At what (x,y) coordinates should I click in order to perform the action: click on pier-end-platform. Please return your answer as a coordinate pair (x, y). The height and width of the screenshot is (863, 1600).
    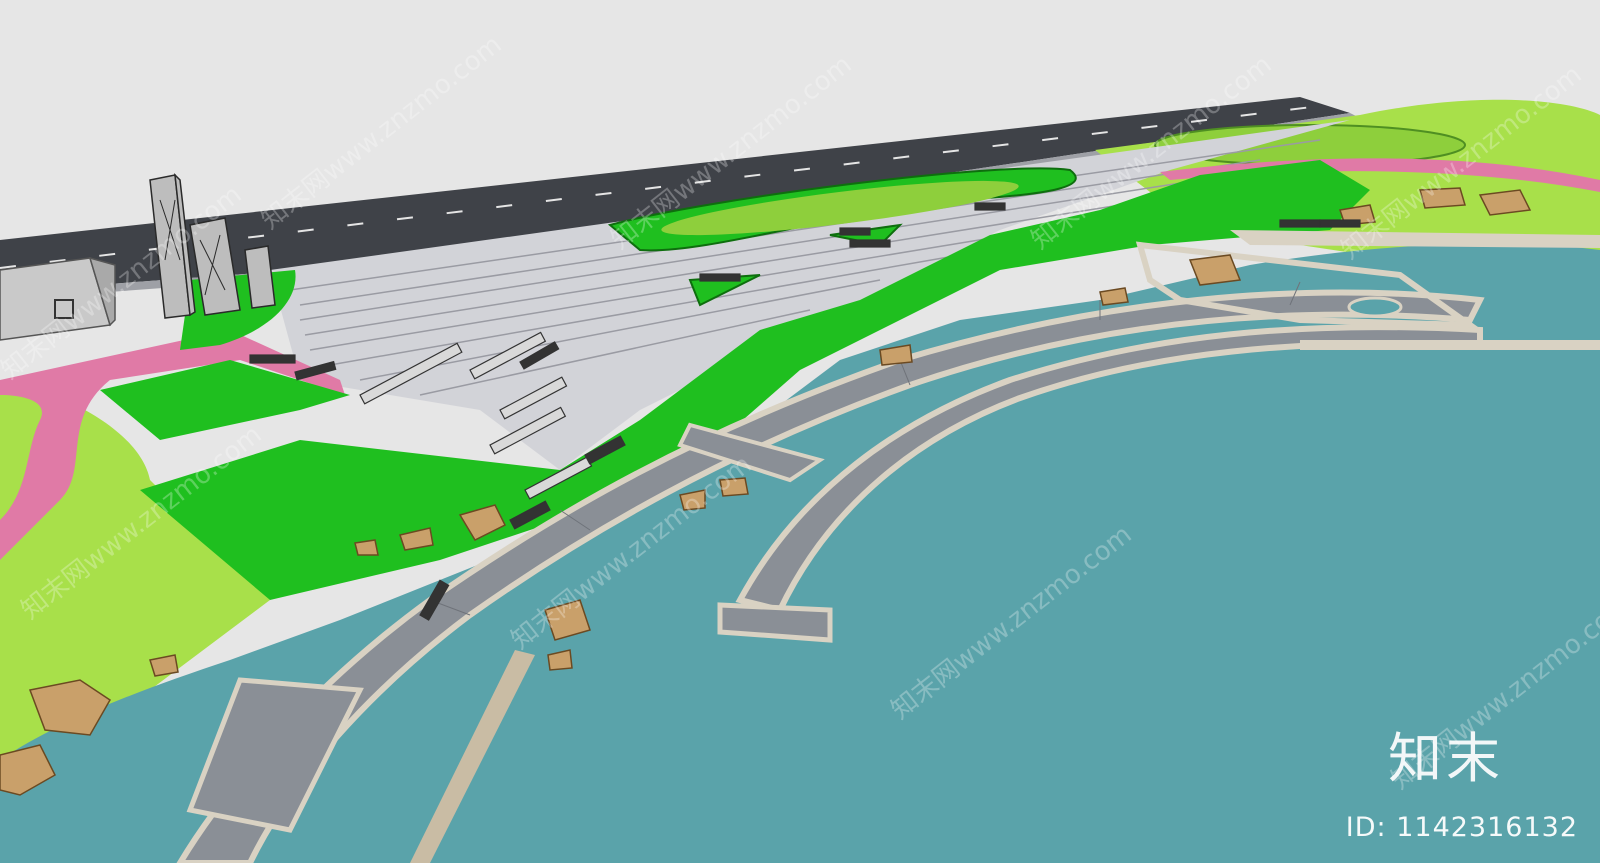
    Looking at the image, I should click on (775, 622).